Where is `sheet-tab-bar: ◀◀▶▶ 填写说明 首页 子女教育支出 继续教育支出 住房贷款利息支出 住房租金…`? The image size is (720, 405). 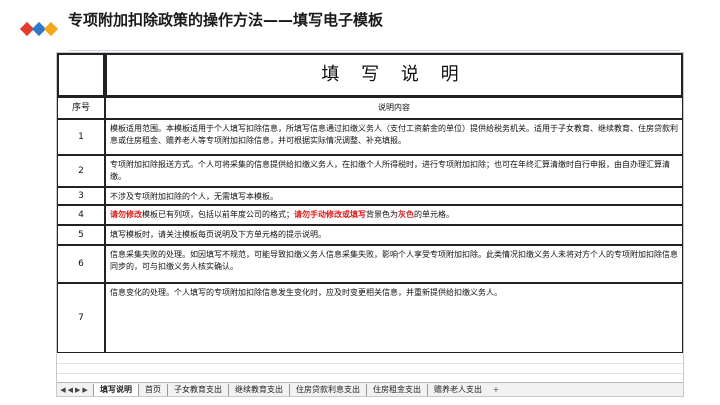
sheet-tab-bar: ◀◀▶▶ 填写说明 首页 子女教育支出 继续教育支出 住房贷款利息支出 住房租金… is located at coordinates (370, 389).